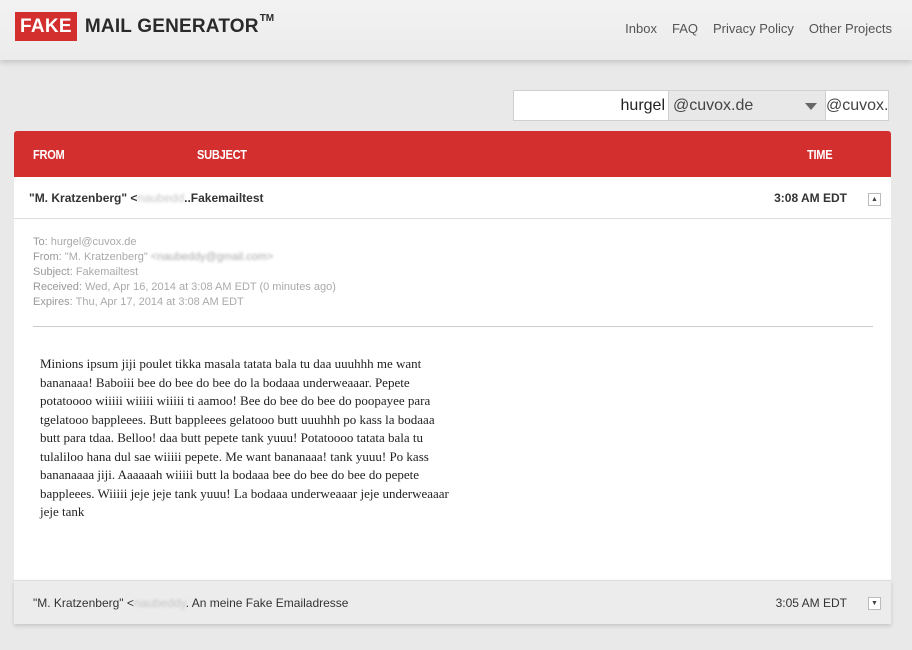 The width and height of the screenshot is (912, 650). I want to click on blurred-email: naubedd, so click(161, 198).